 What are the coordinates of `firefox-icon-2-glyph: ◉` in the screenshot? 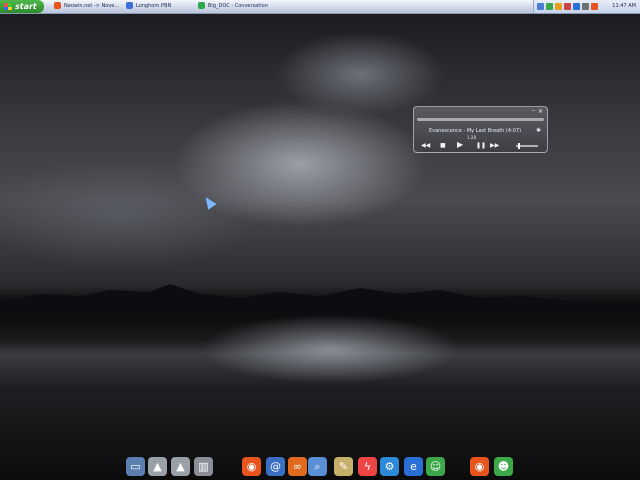 It's located at (479, 466).